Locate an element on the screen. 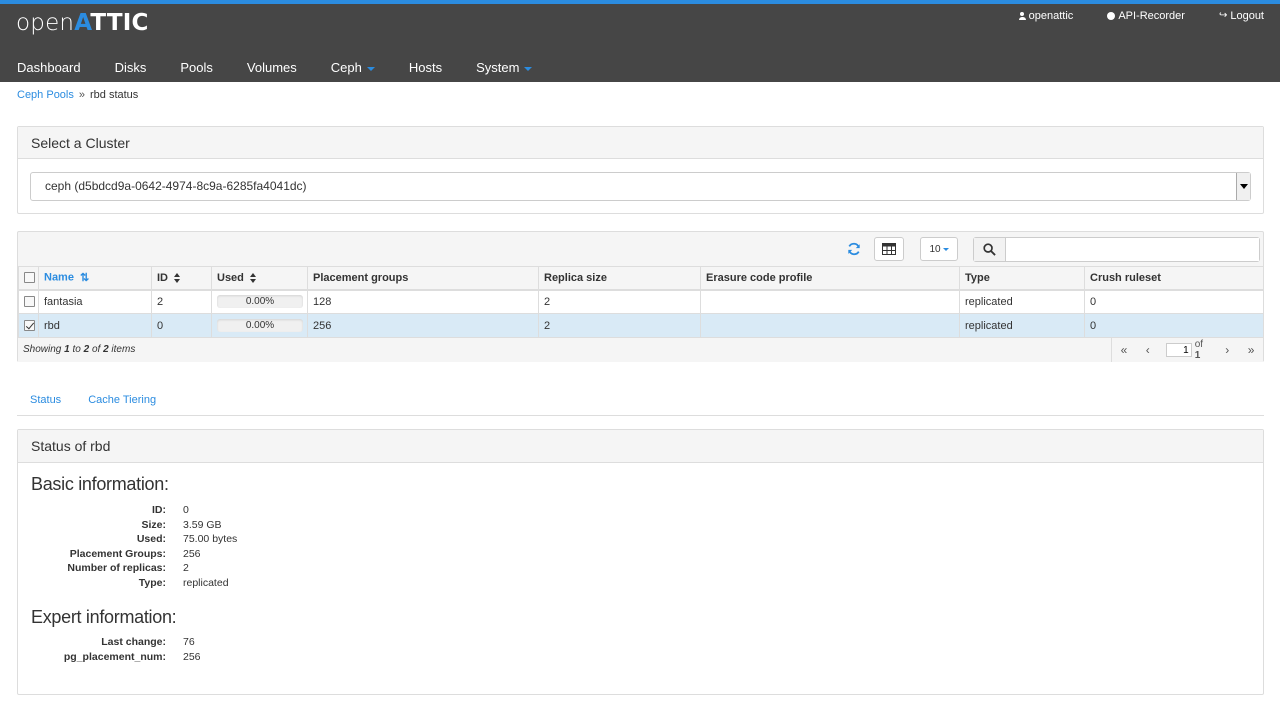  cell-placement-groups: 128 is located at coordinates (423, 301).